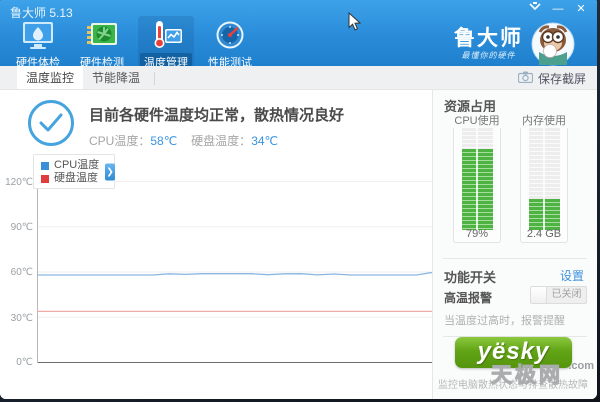  I want to click on legend-item-disk: 硬盘温度, so click(74, 178).